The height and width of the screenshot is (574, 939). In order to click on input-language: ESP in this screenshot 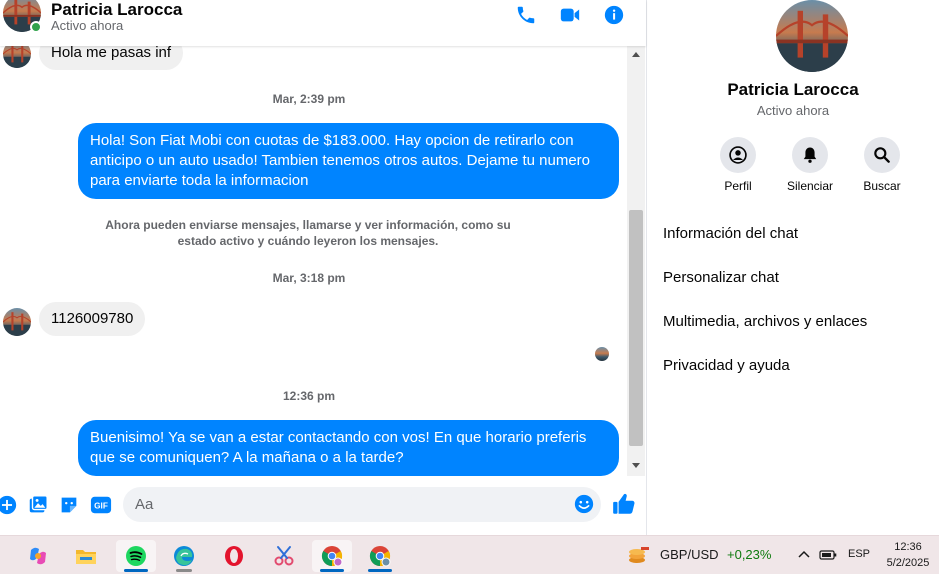, I will do `click(859, 554)`.